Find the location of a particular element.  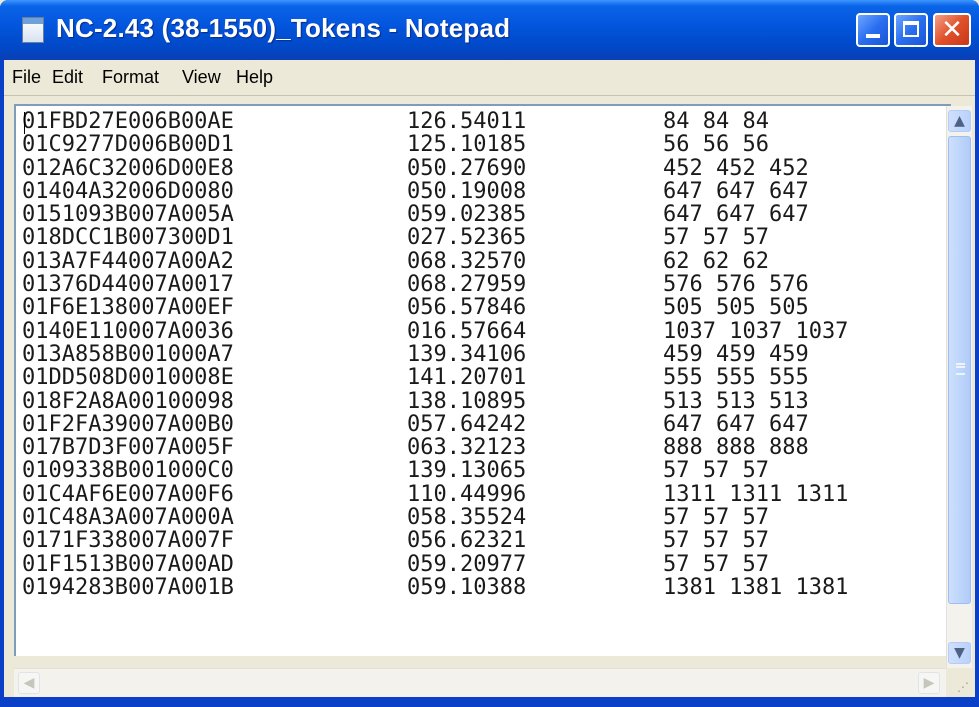

text-line: 01C48A3A007A000A 058.35524 57 57 57 is located at coordinates (435, 518).